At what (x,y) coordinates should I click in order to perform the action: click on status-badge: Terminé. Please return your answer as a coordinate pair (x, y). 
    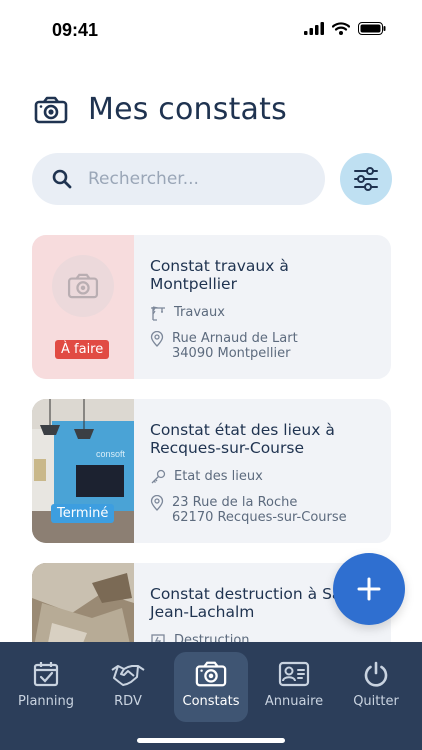
    Looking at the image, I should click on (83, 513).